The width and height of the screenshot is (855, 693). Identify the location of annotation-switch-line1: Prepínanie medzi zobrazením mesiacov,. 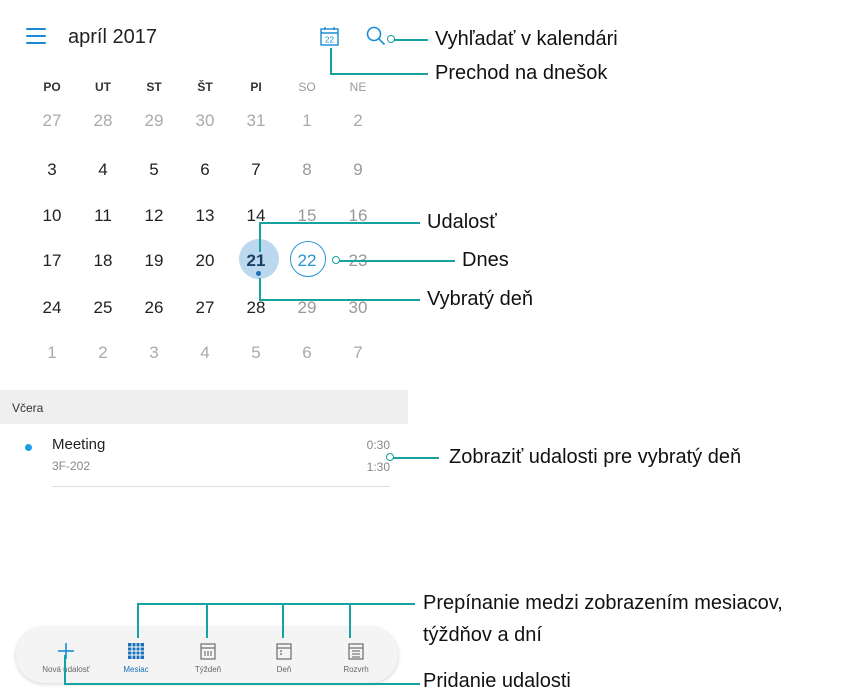
(603, 603).